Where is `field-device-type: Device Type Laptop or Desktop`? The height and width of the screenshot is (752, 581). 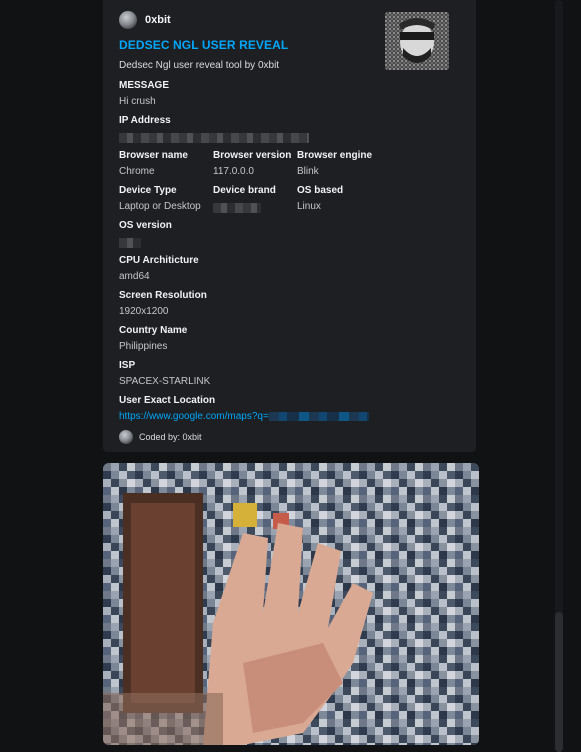
field-device-type: Device Type Laptop or Desktop is located at coordinates (169, 198).